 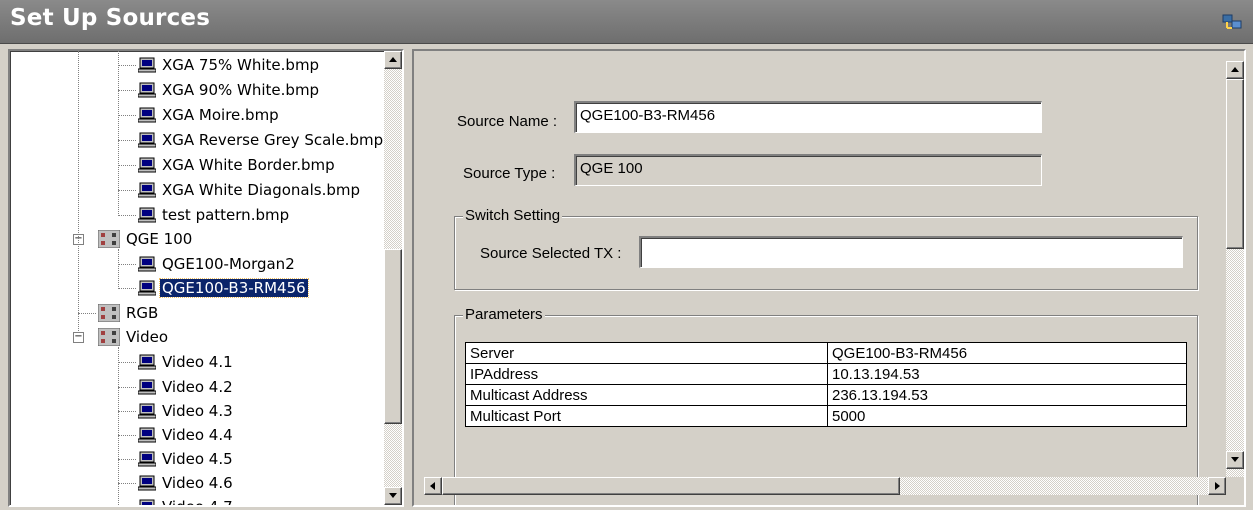 I want to click on switch-setting-group: Switch Setting Source Selected TX :, so click(x=826, y=248).